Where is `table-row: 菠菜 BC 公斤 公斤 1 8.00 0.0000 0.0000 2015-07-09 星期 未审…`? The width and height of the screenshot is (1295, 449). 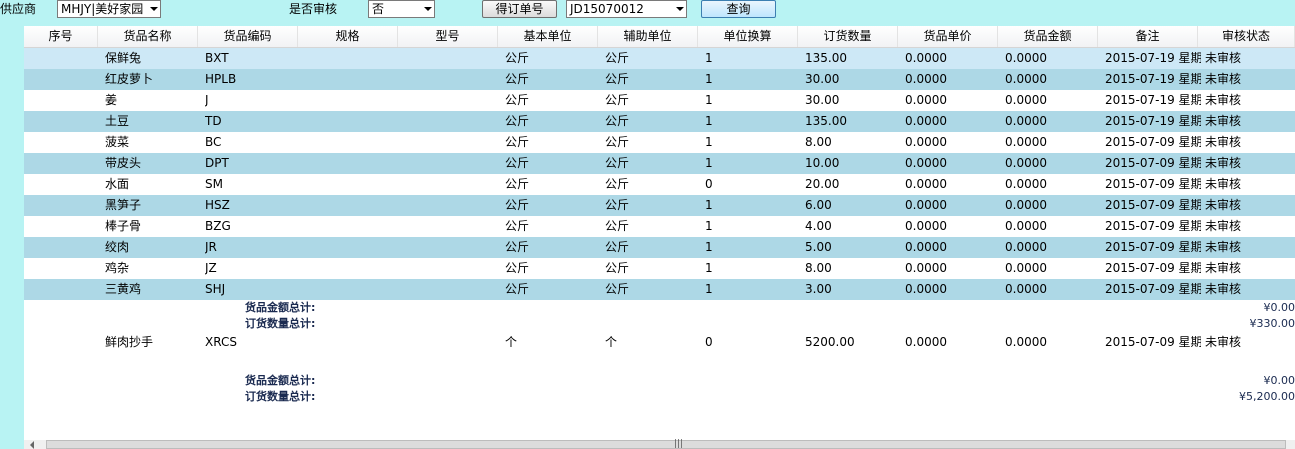 table-row: 菠菜 BC 公斤 公斤 1 8.00 0.0000 0.0000 2015-07-09 星期 未审… is located at coordinates (659, 142).